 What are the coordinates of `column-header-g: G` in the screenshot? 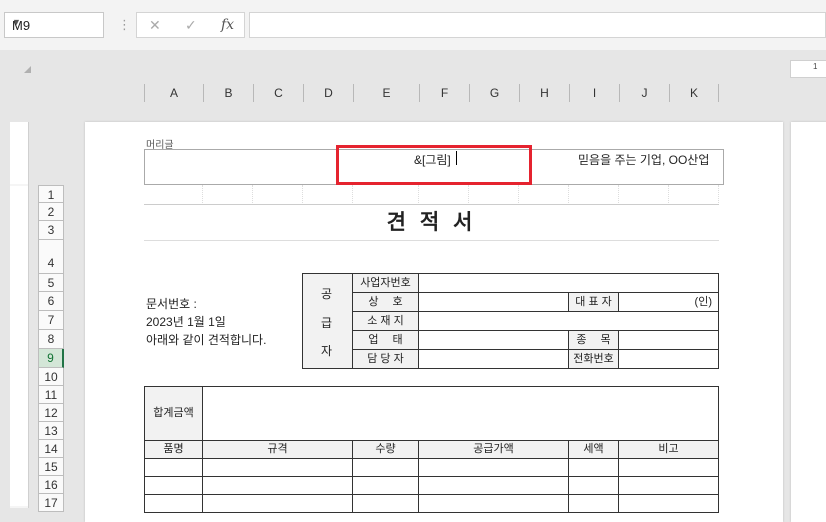 It's located at (494, 93).